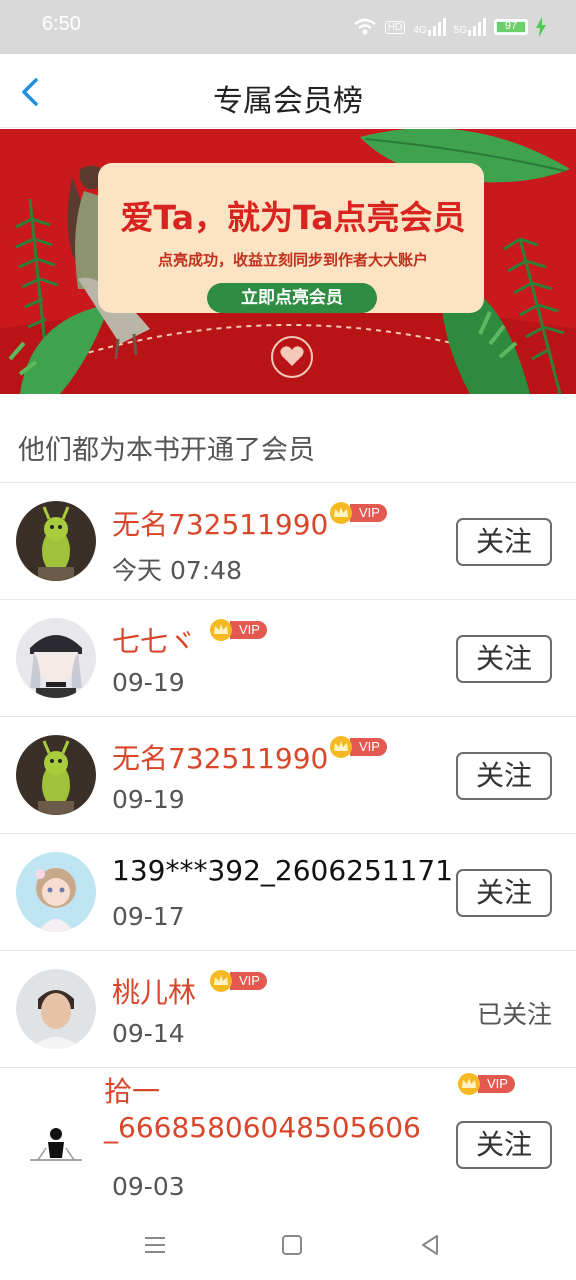 The height and width of the screenshot is (1280, 576). Describe the element at coordinates (292, 298) in the screenshot. I see `light-up-membership-button: 立即点亮会员` at that location.